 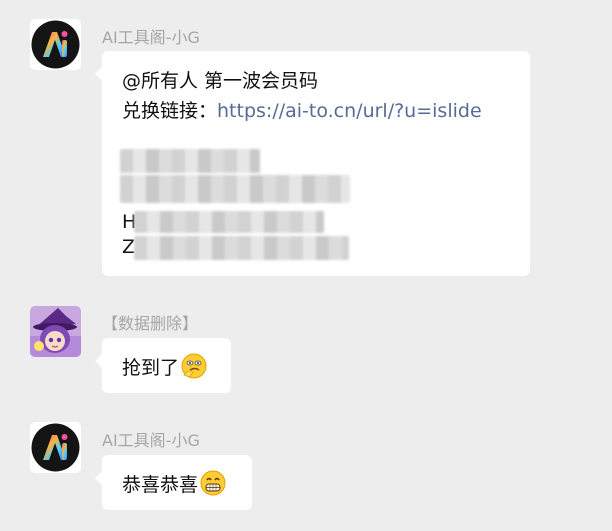 I want to click on thinking-face-emoji, so click(x=194, y=368).